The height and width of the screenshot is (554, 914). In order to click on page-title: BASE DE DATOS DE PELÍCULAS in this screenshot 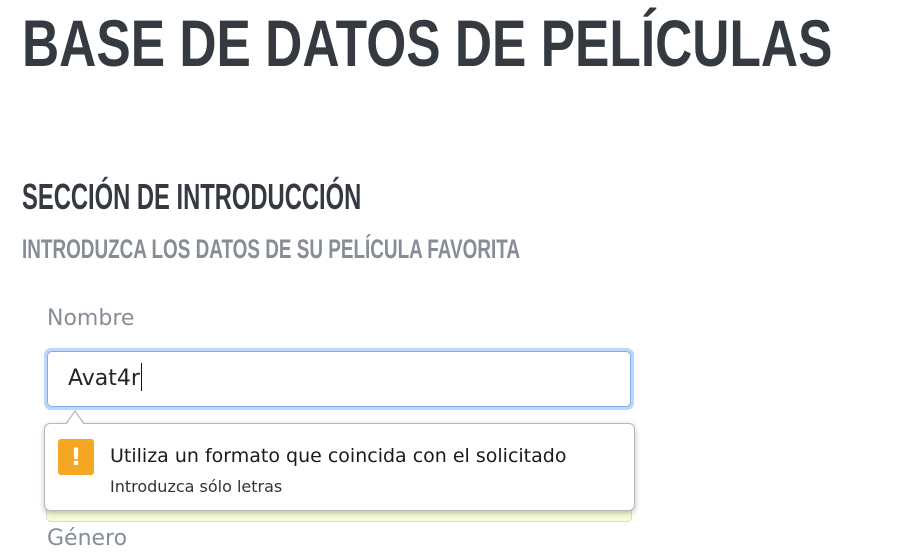, I will do `click(427, 43)`.